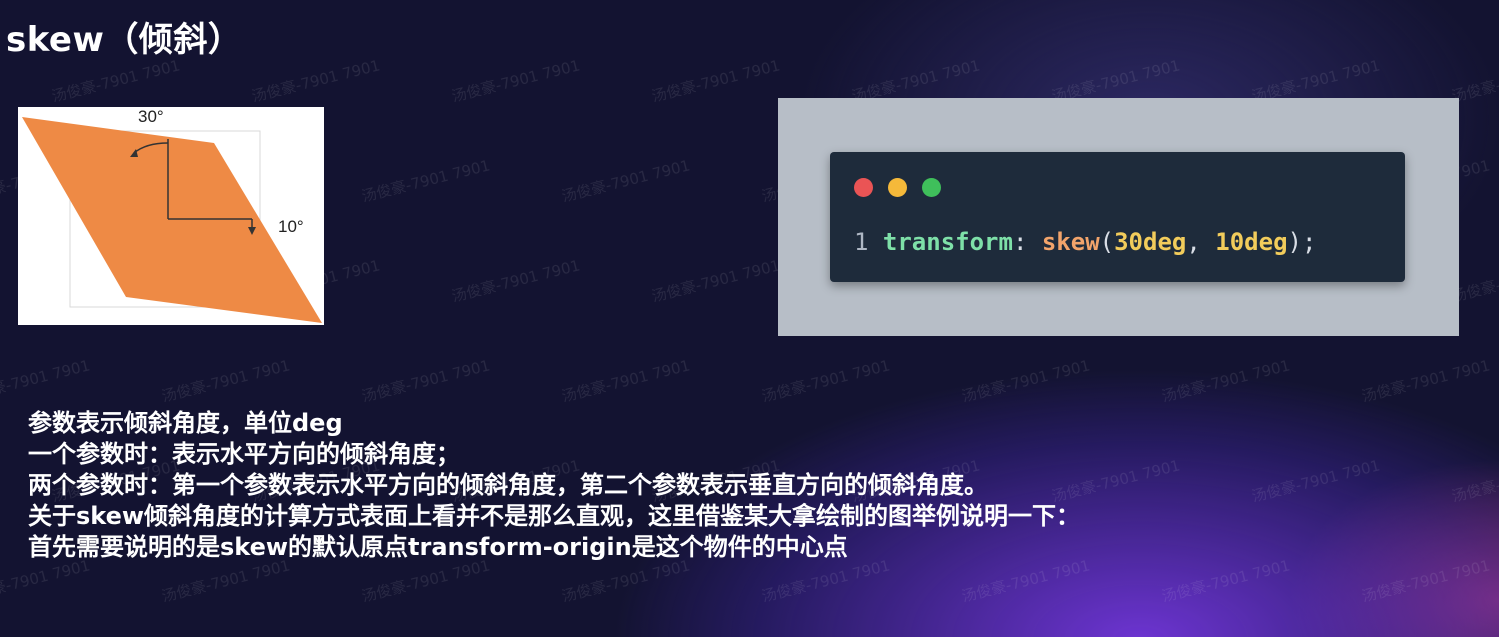  What do you see at coordinates (1193, 242) in the screenshot?
I see `code-comma: ,` at bounding box center [1193, 242].